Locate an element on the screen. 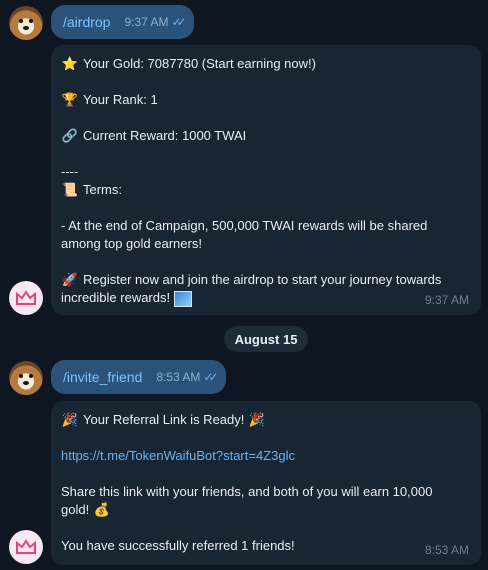 This screenshot has width=488, height=570. reward-text: Current Reward: 1000 TWAI is located at coordinates (165, 135).